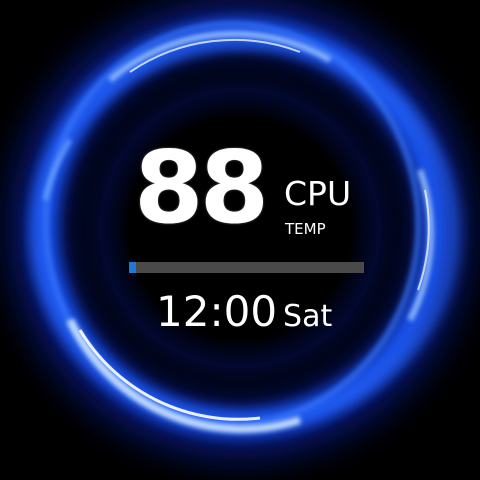  I want to click on clock-time: 12:00, so click(217, 311).